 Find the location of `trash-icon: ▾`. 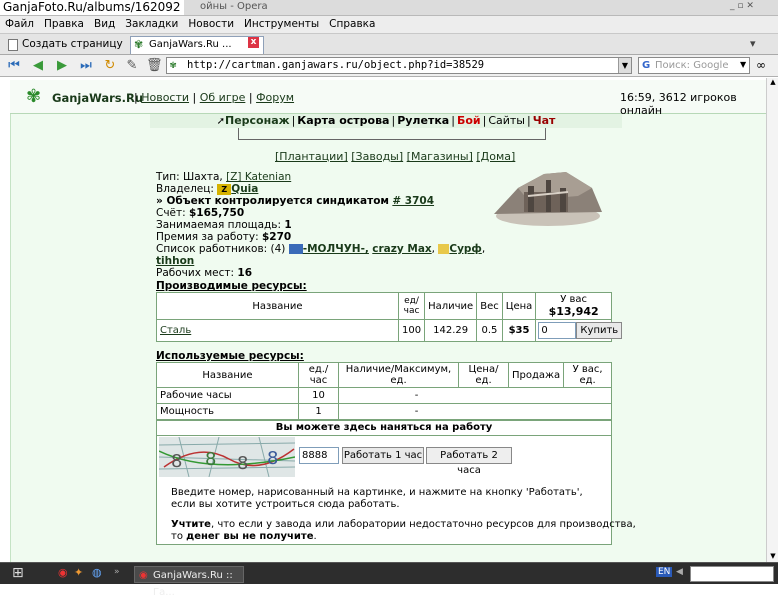

trash-icon: ▾ is located at coordinates (753, 43).